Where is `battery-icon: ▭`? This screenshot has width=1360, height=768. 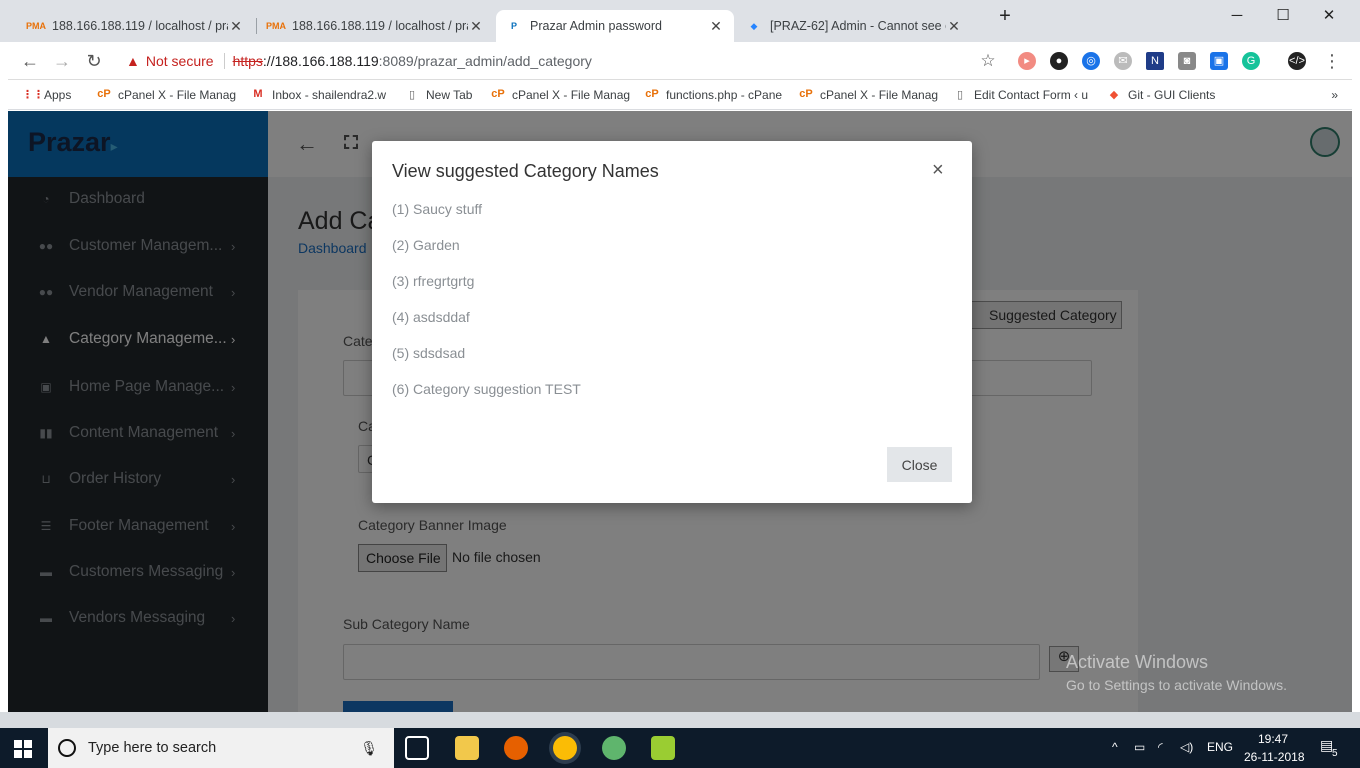 battery-icon: ▭ is located at coordinates (1139, 747).